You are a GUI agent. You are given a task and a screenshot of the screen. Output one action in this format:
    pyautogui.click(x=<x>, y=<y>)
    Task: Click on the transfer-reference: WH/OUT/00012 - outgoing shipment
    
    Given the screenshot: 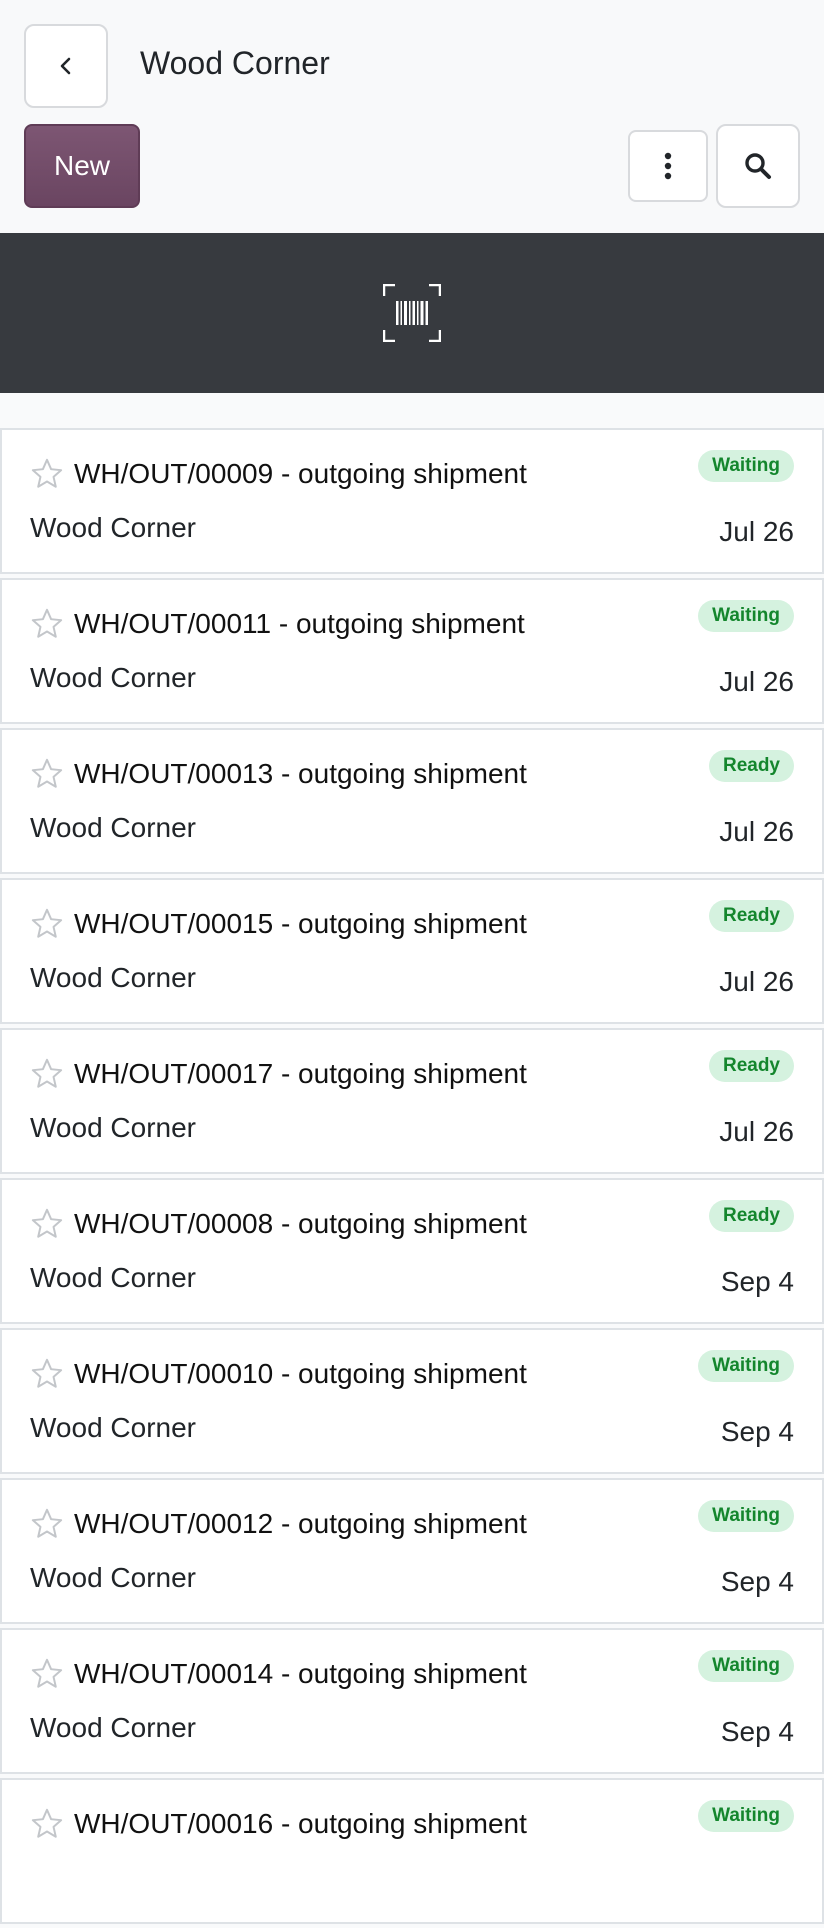 What is the action you would take?
    pyautogui.click(x=300, y=1523)
    